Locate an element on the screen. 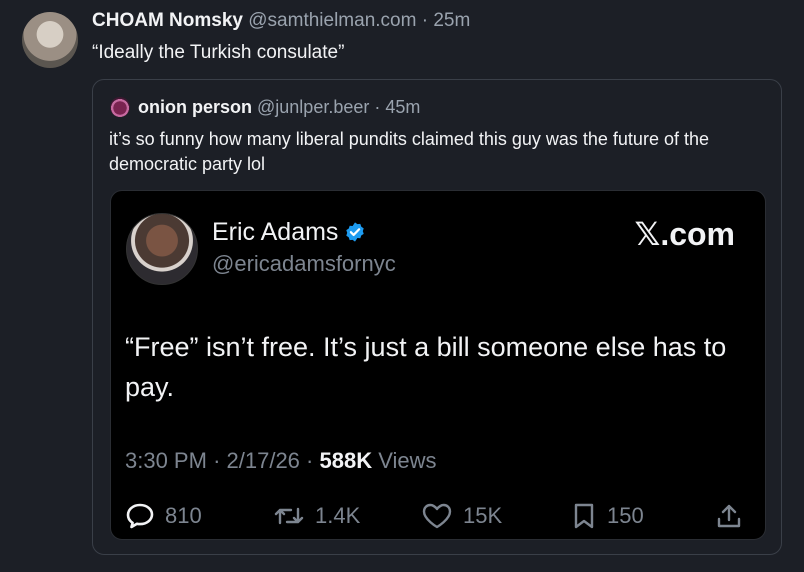 The height and width of the screenshot is (572, 804). tweet-meta: 3:30 PM · 2/17/26 · 588K Views is located at coordinates (281, 461).